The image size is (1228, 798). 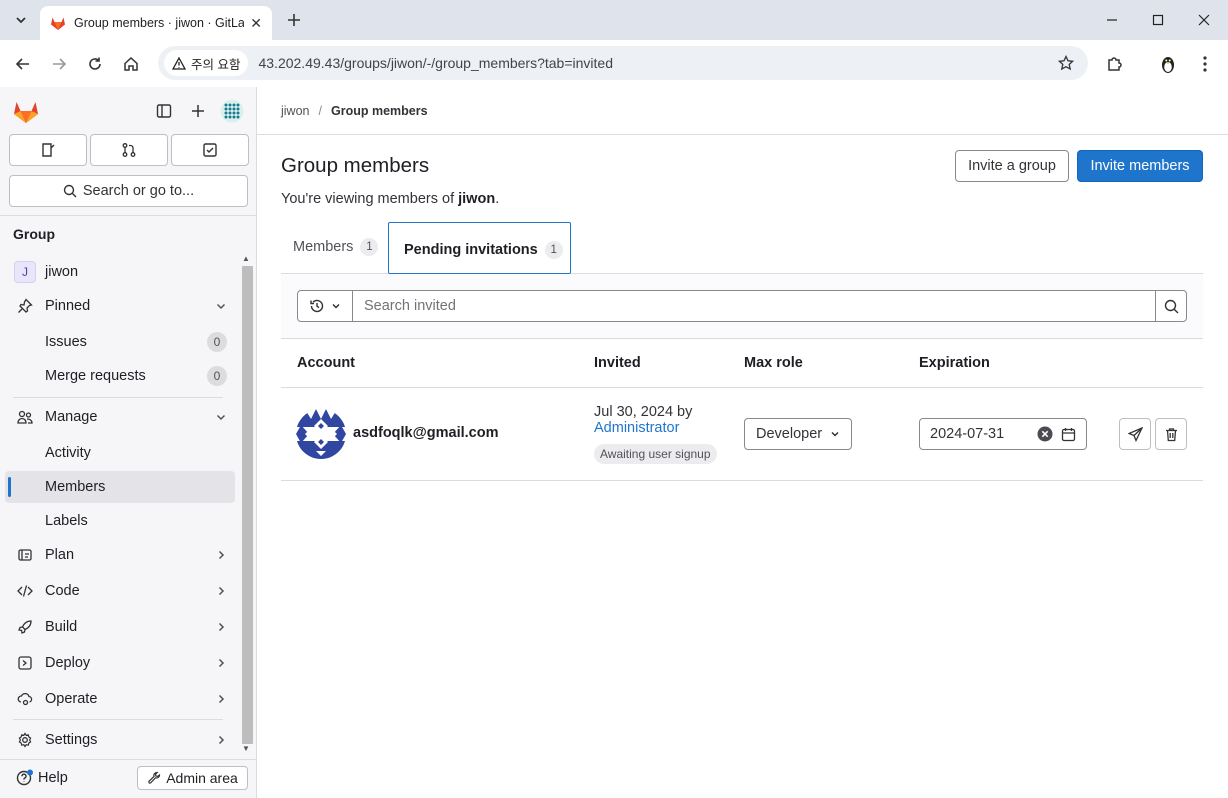 What do you see at coordinates (210, 150) in the screenshot?
I see `todo-list-button` at bounding box center [210, 150].